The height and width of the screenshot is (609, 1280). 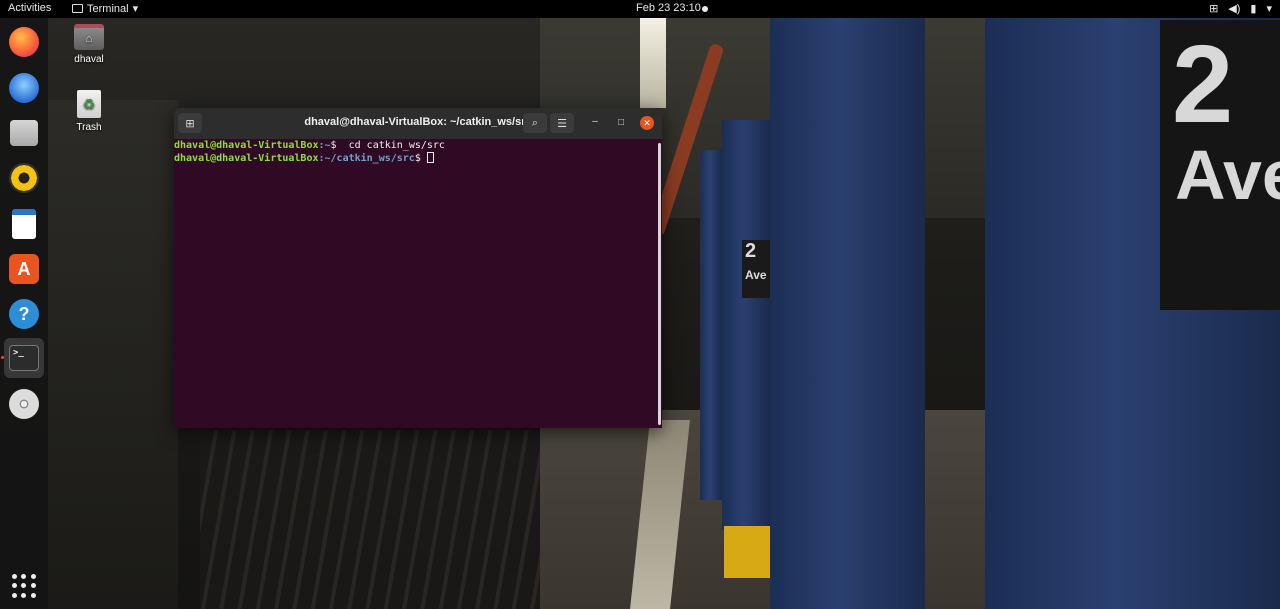 I want to click on software-icon: A, so click(x=24, y=269).